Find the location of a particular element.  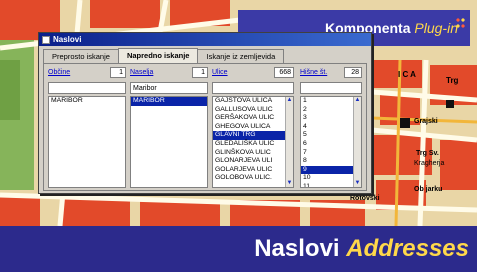

footer-title-main: Naslovi is located at coordinates (300, 248).